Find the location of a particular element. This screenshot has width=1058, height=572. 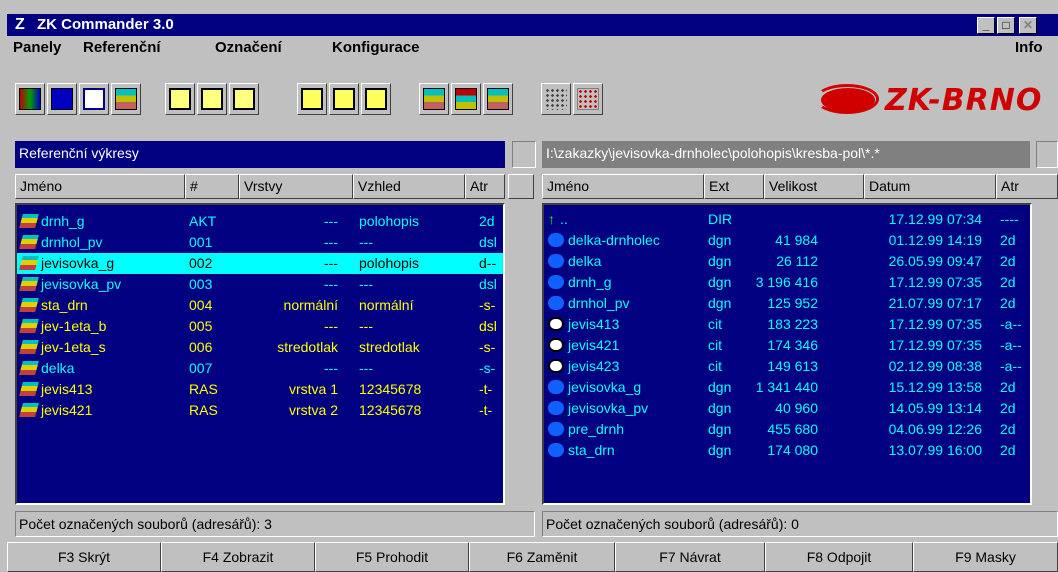

f5-swap-button: F5 Prohodit is located at coordinates (392, 557).